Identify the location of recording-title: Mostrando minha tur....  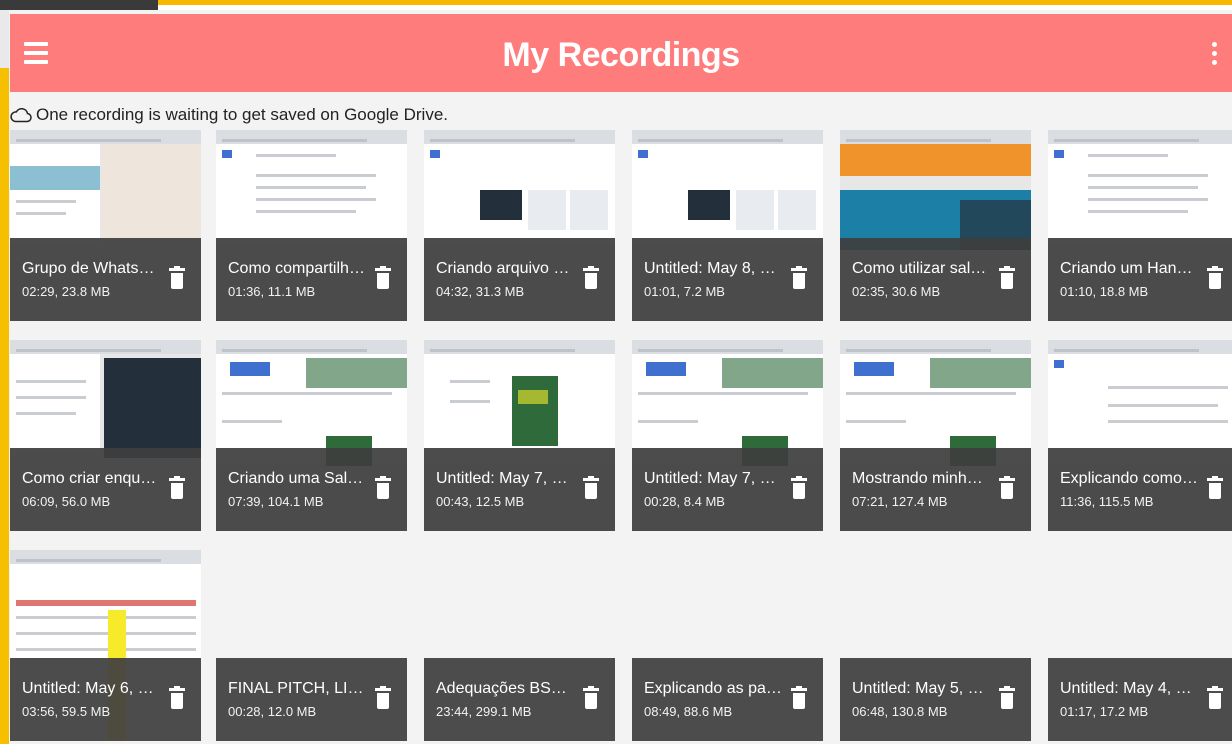
(921, 478).